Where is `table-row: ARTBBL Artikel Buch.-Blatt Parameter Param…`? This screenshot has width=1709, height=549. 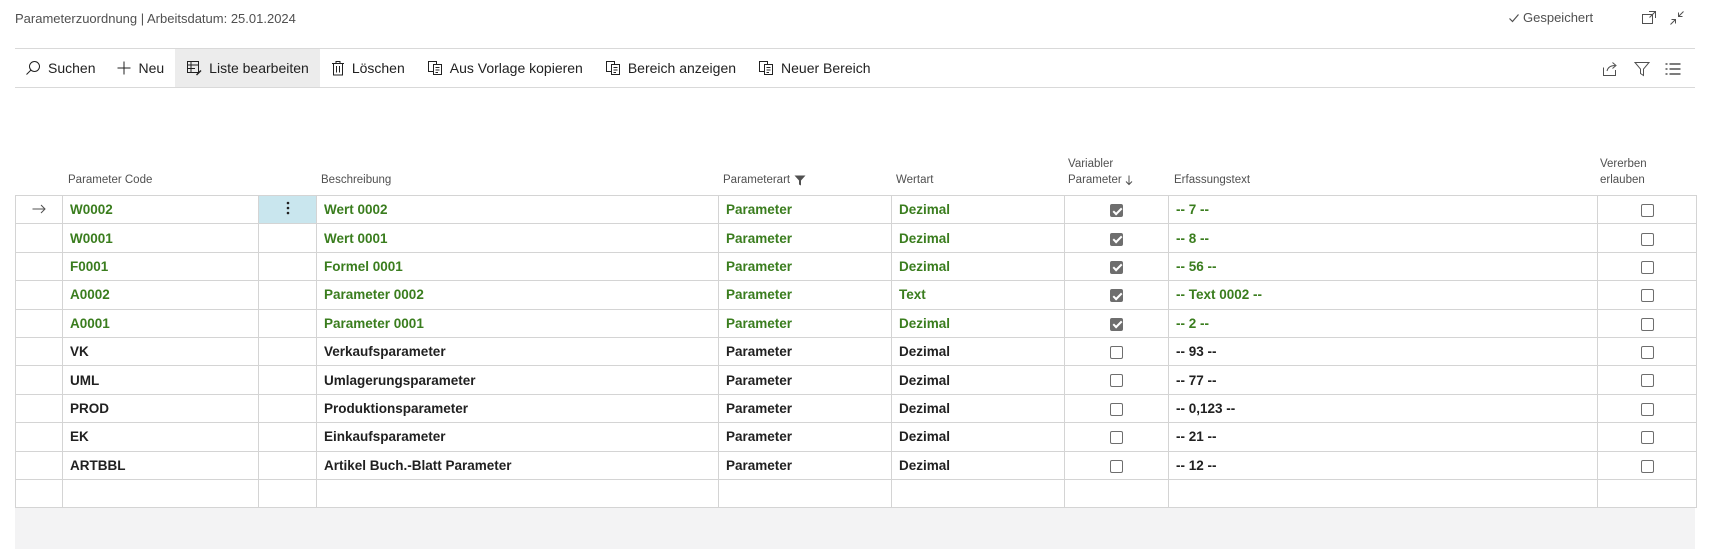
table-row: ARTBBL Artikel Buch.-Blatt Parameter Param… is located at coordinates (856, 465).